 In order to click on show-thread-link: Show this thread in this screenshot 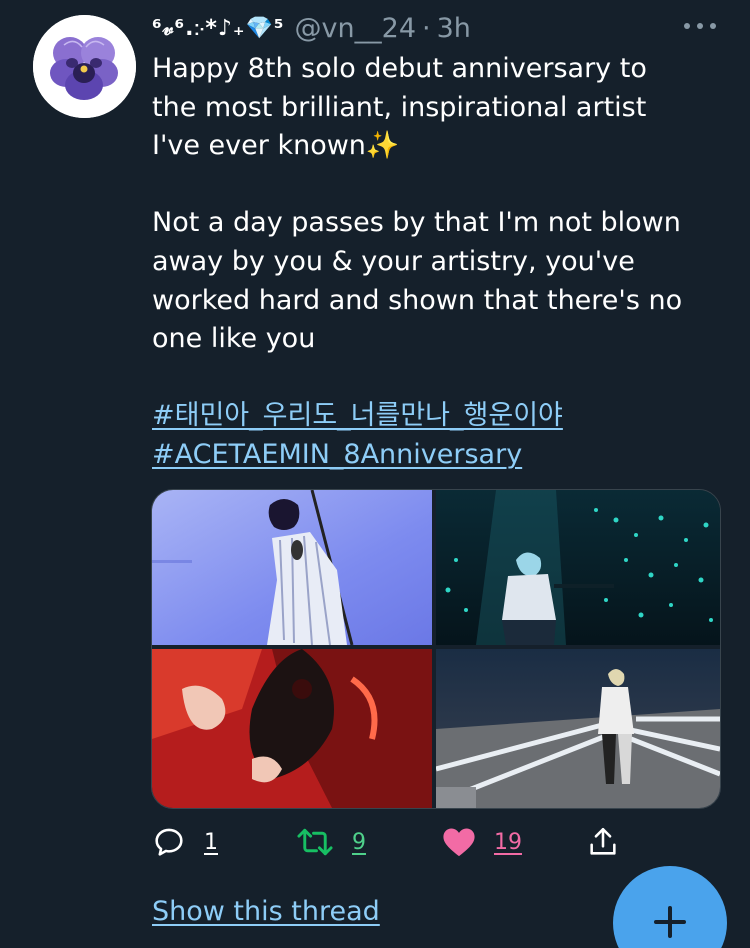, I will do `click(266, 911)`.